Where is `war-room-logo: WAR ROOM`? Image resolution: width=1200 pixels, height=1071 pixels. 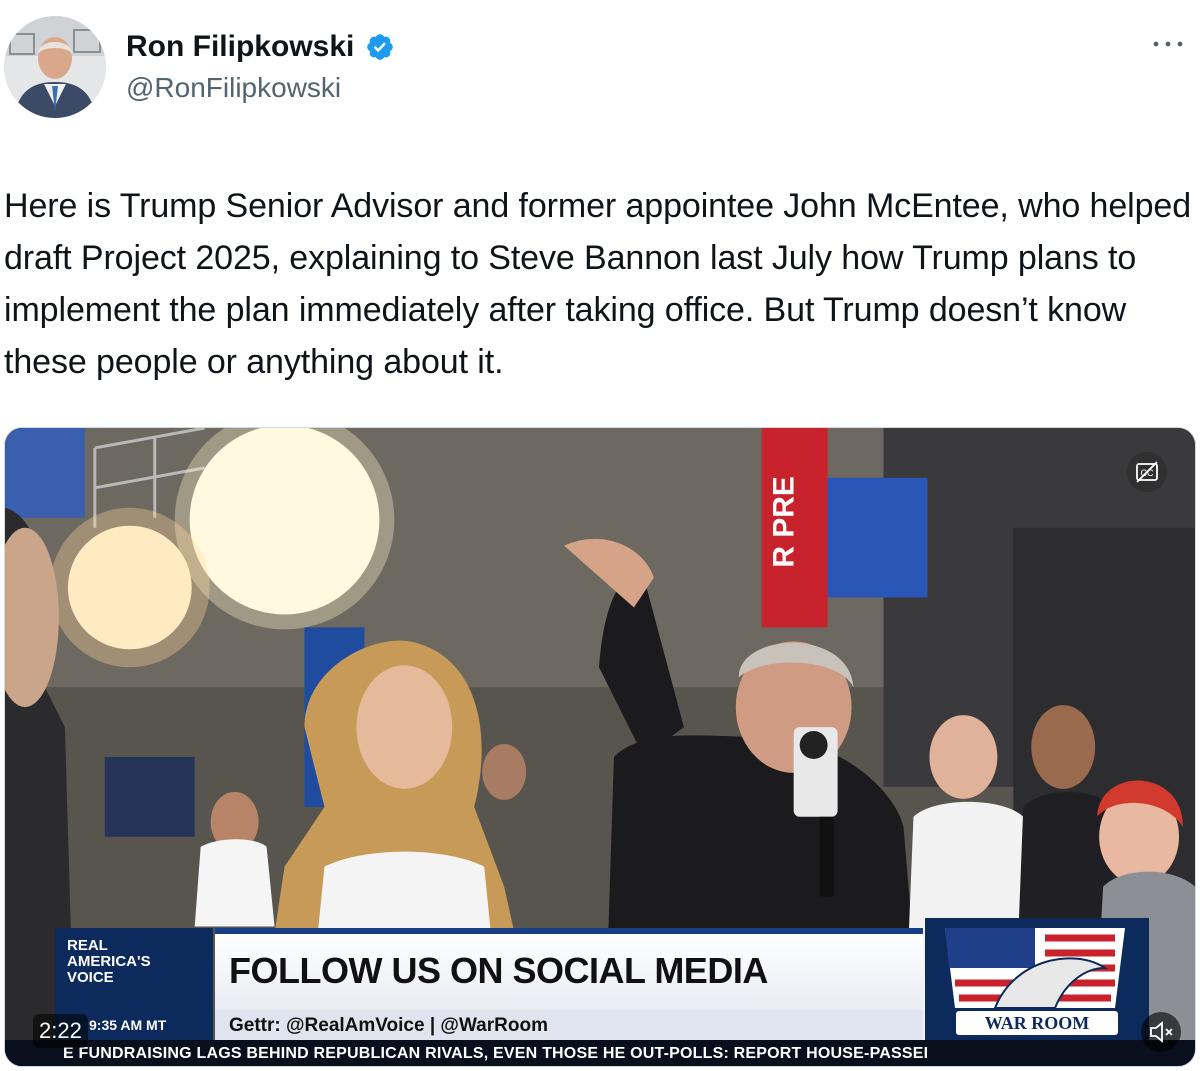 war-room-logo: WAR ROOM is located at coordinates (1037, 964).